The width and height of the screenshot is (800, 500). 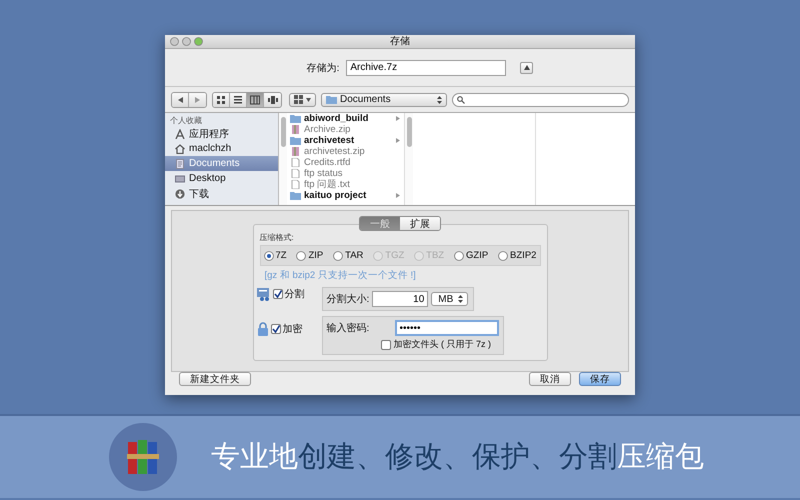 What do you see at coordinates (443, 344) in the screenshot?
I see `encrypt-header-label: 加密文件头 ( 只用于 7z )` at bounding box center [443, 344].